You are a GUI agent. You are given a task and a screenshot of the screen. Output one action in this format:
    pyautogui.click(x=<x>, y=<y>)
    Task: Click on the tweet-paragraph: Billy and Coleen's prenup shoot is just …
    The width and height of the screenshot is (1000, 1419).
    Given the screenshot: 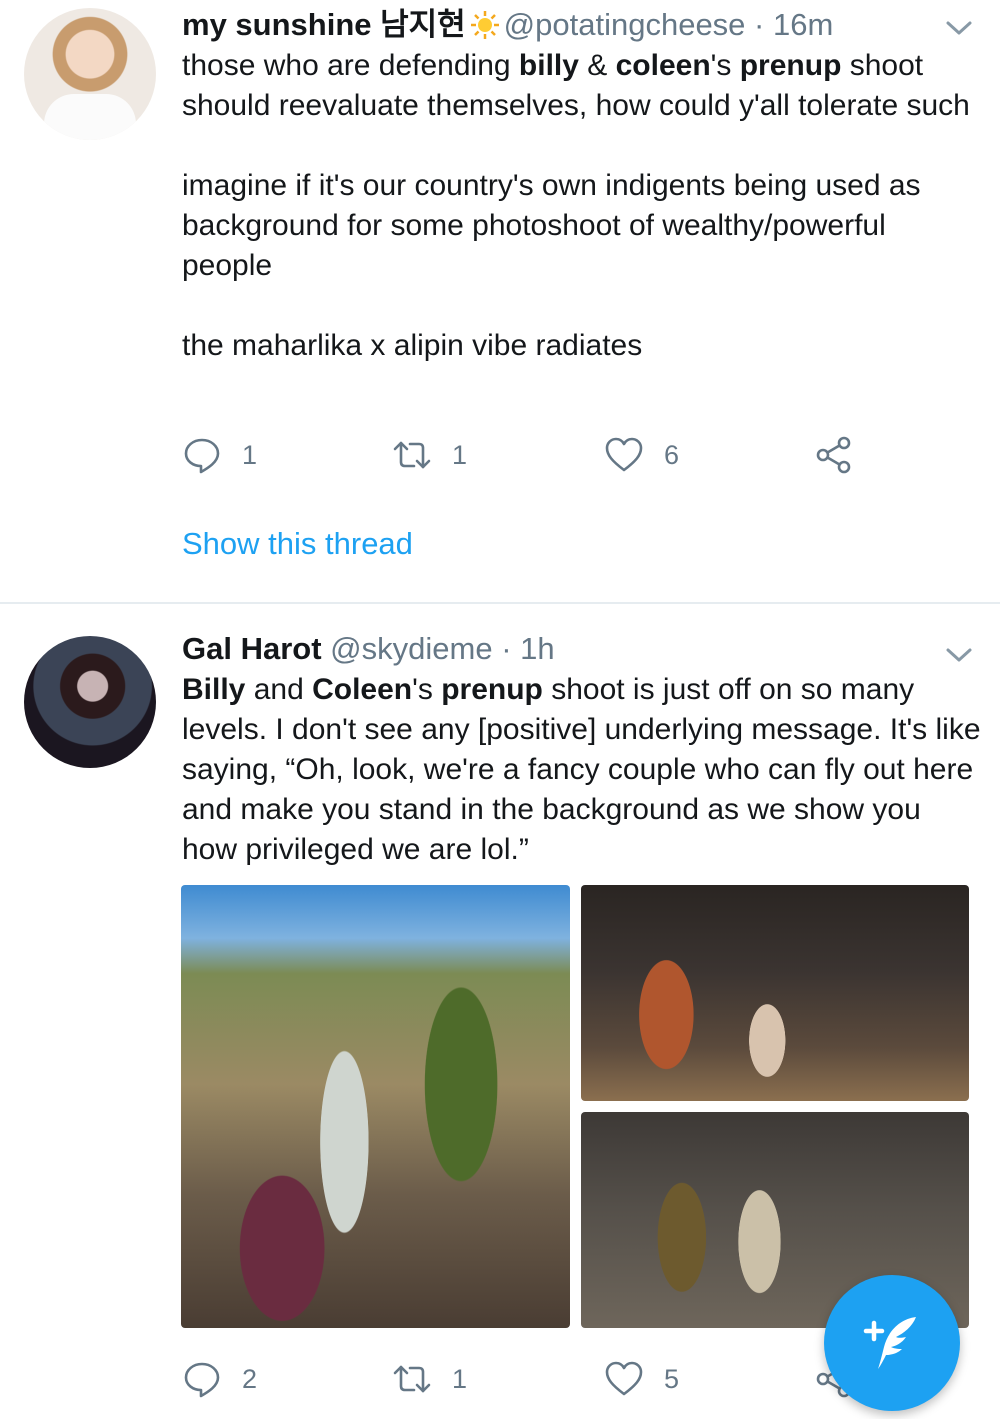 What is the action you would take?
    pyautogui.click(x=582, y=770)
    